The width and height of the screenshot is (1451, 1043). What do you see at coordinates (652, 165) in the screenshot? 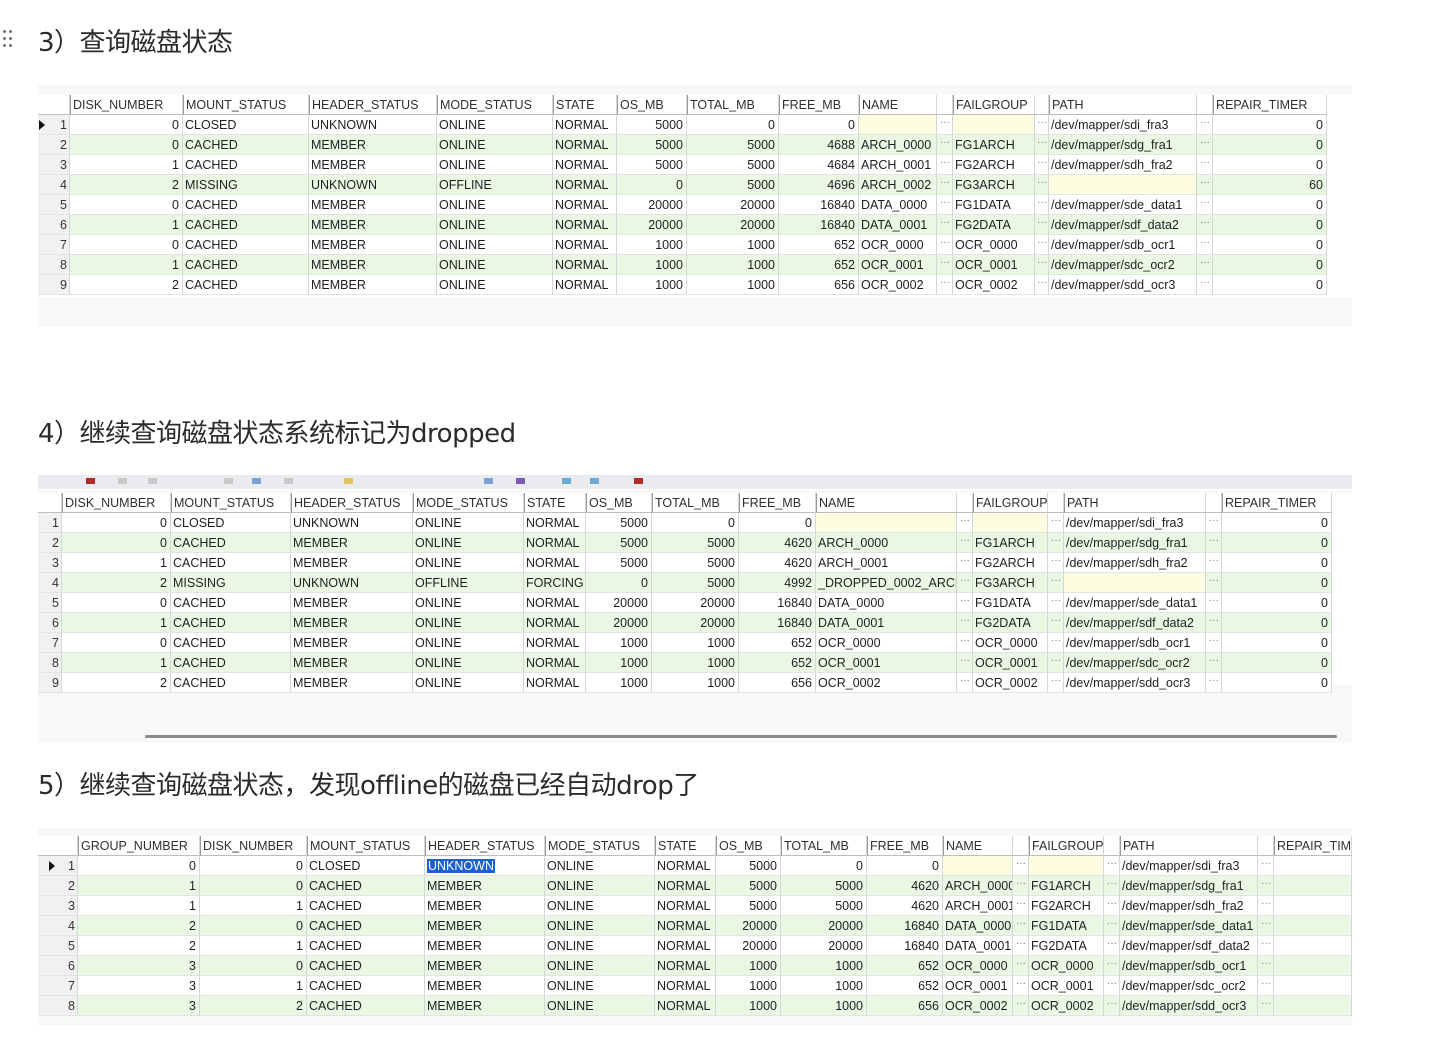
I see `cell-os-mb: 5000` at bounding box center [652, 165].